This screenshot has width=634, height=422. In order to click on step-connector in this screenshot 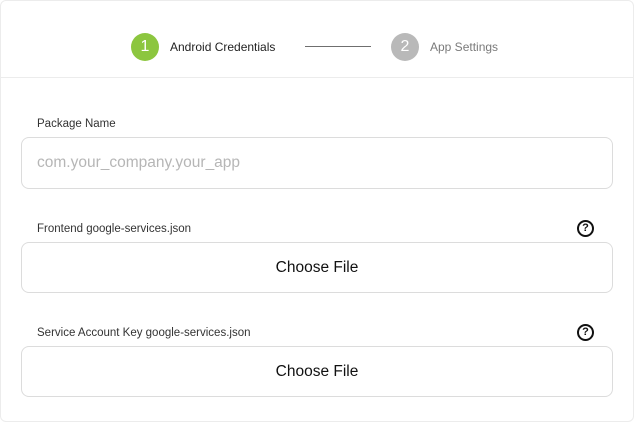, I will do `click(338, 46)`.